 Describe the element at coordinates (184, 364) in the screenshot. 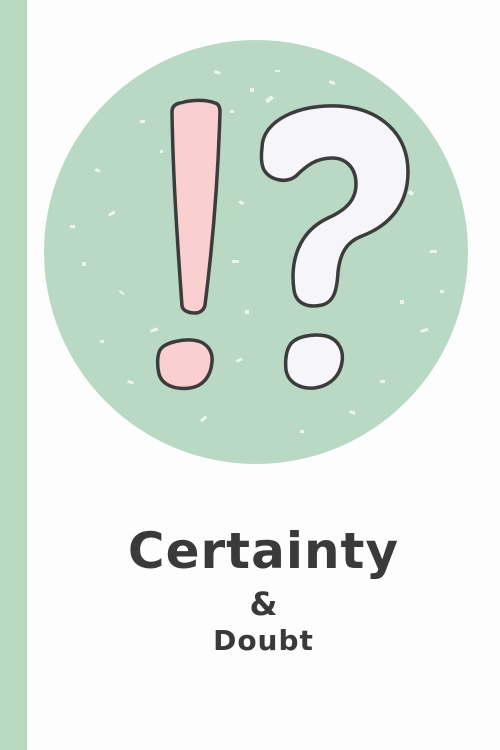

I see `exclamation-dot` at that location.